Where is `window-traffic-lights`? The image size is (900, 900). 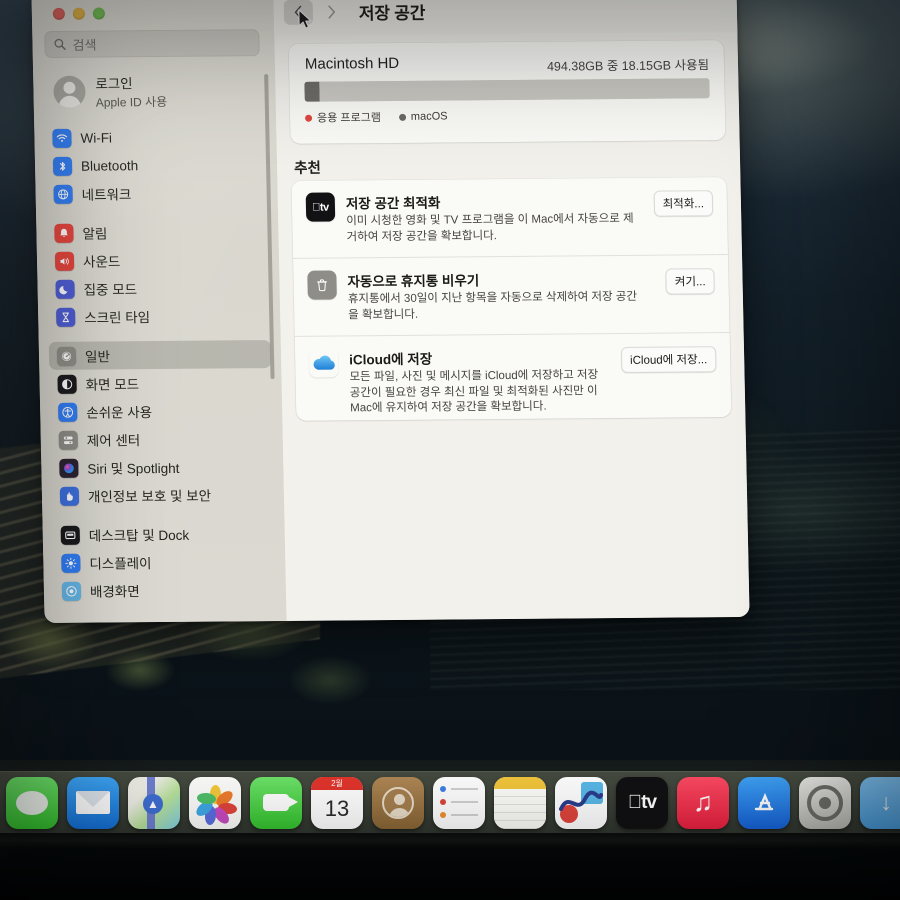 window-traffic-lights is located at coordinates (78, 13).